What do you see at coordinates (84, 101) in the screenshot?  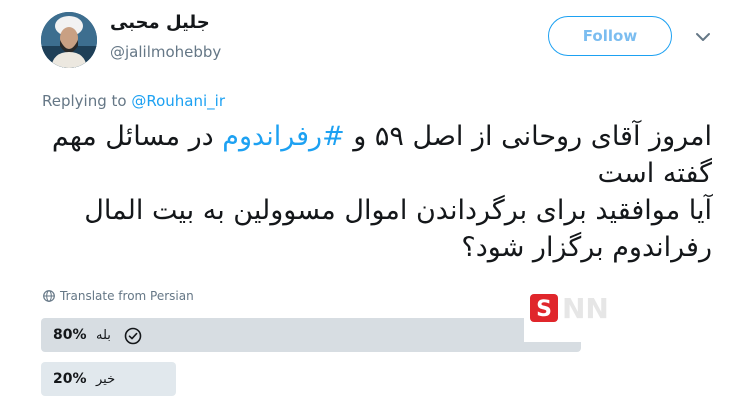 I see `replying-prefix: Replying to` at bounding box center [84, 101].